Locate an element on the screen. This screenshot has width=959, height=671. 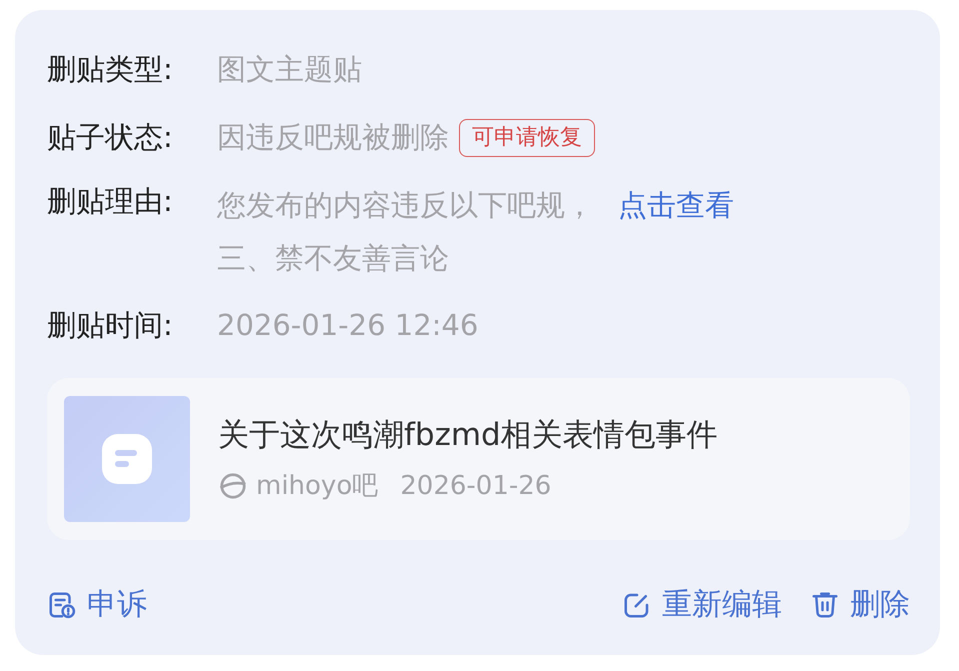
appeal-button: 申诉 is located at coordinates (97, 604).